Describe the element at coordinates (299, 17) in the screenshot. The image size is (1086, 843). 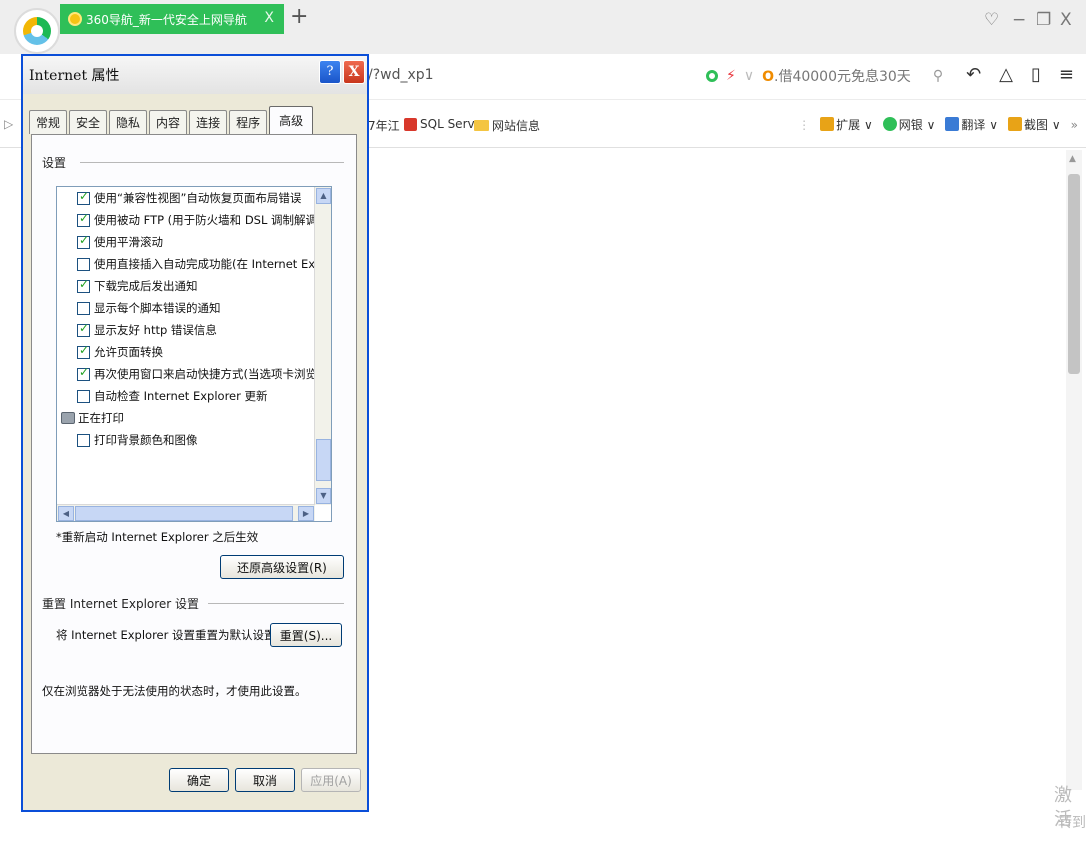
I see `new-tab-button: +` at that location.